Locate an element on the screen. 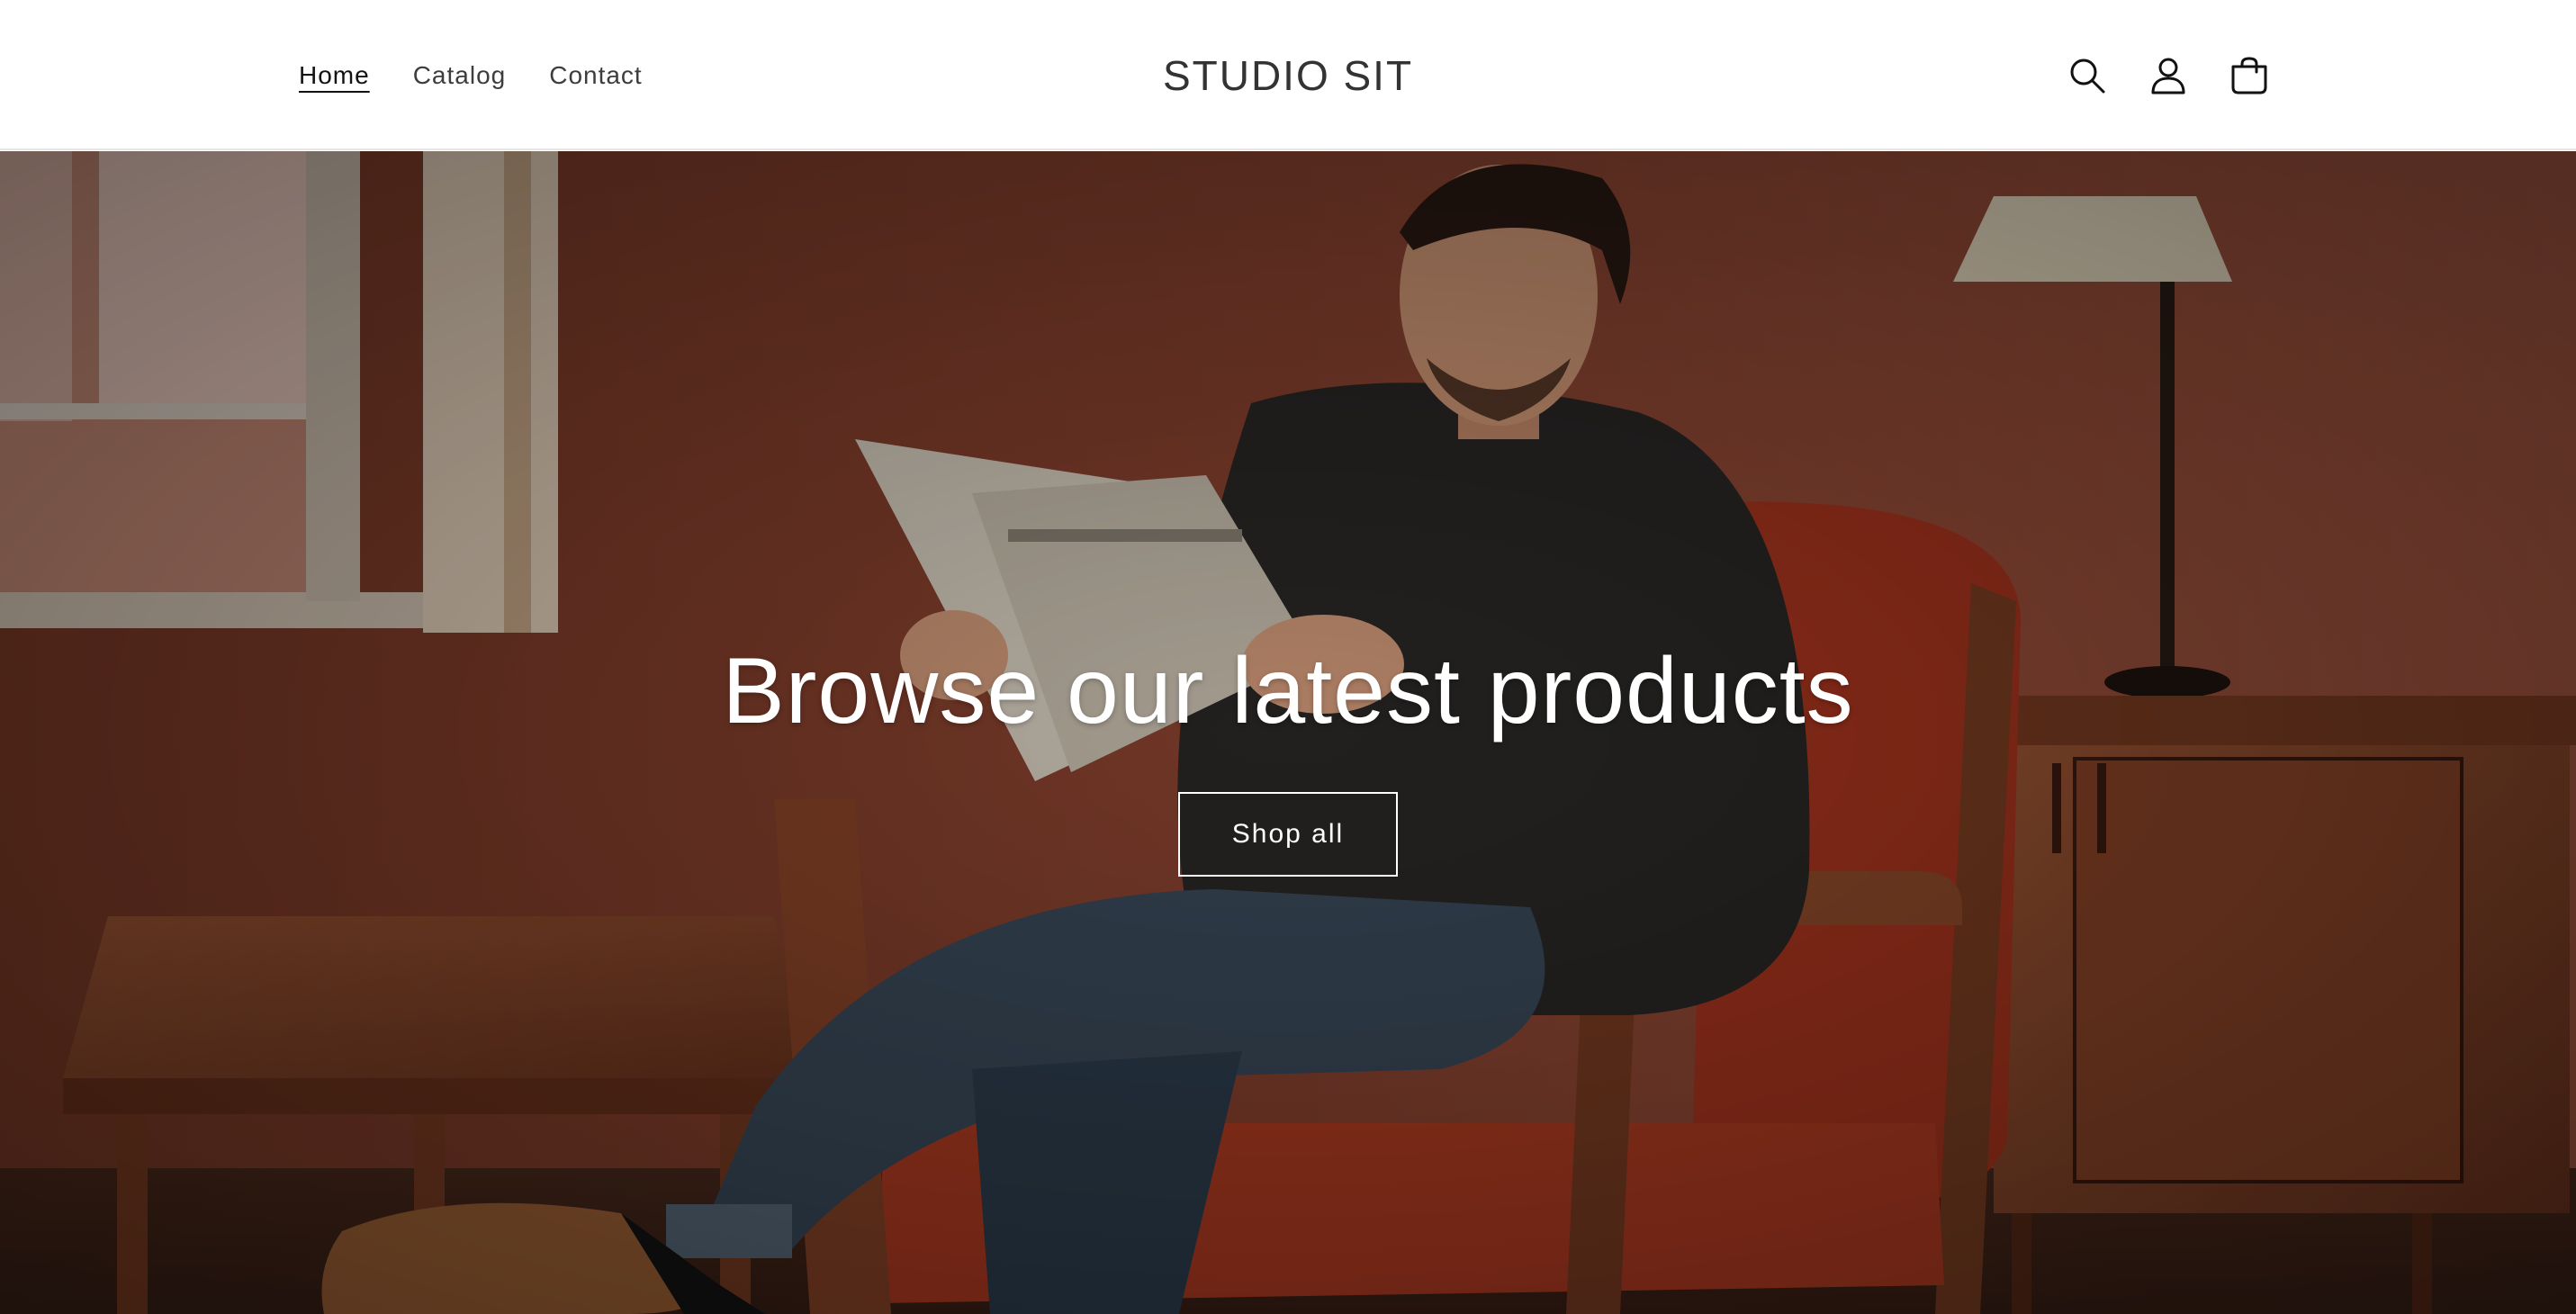 This screenshot has height=1314, width=2576. site-header: Home Catalog Contact STUDIO SIT is located at coordinates (1288, 75).